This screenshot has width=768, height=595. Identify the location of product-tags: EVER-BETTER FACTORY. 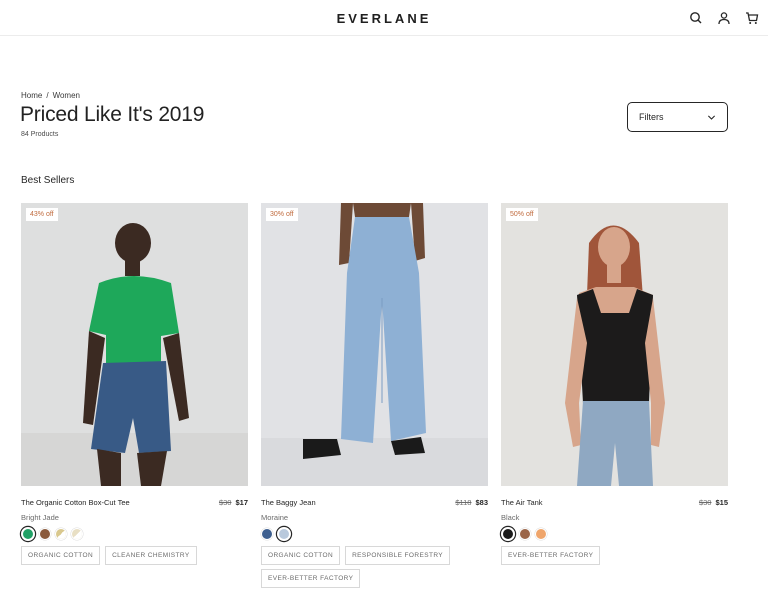
(614, 555).